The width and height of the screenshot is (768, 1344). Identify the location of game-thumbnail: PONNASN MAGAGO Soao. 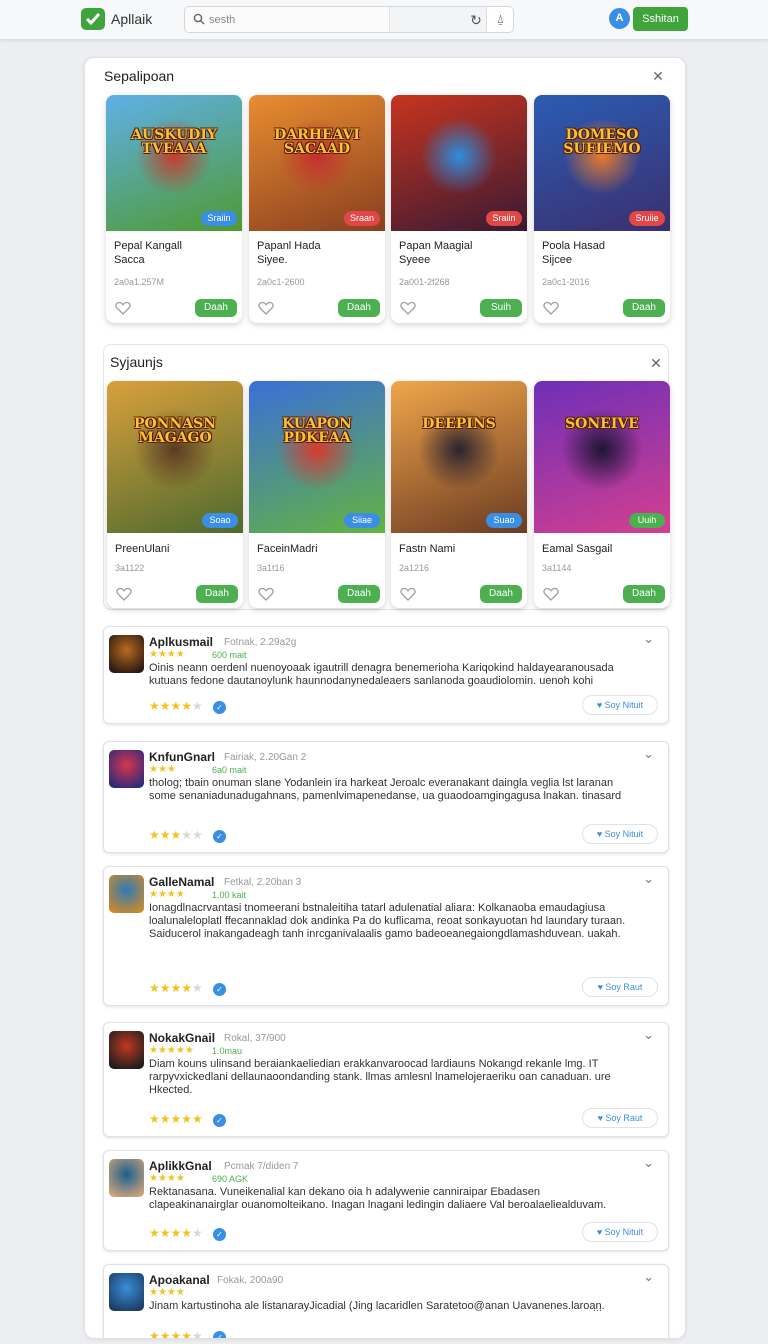
(175, 457).